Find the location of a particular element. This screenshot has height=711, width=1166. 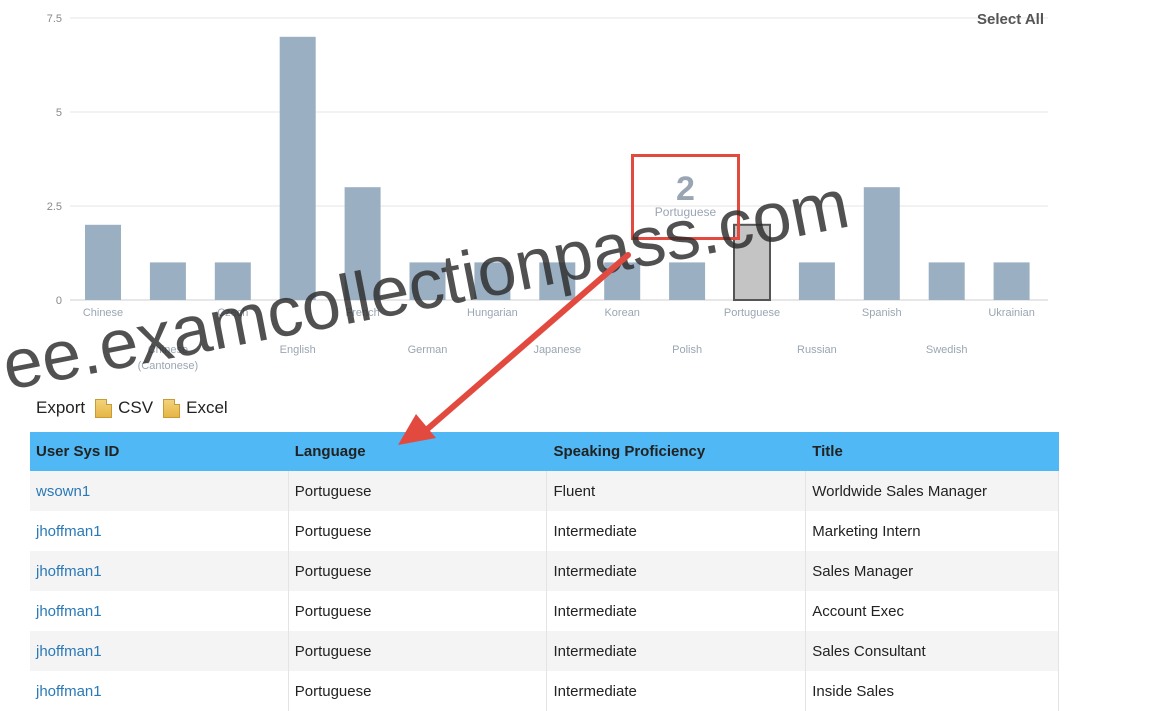

csv-file-icon is located at coordinates (104, 408).